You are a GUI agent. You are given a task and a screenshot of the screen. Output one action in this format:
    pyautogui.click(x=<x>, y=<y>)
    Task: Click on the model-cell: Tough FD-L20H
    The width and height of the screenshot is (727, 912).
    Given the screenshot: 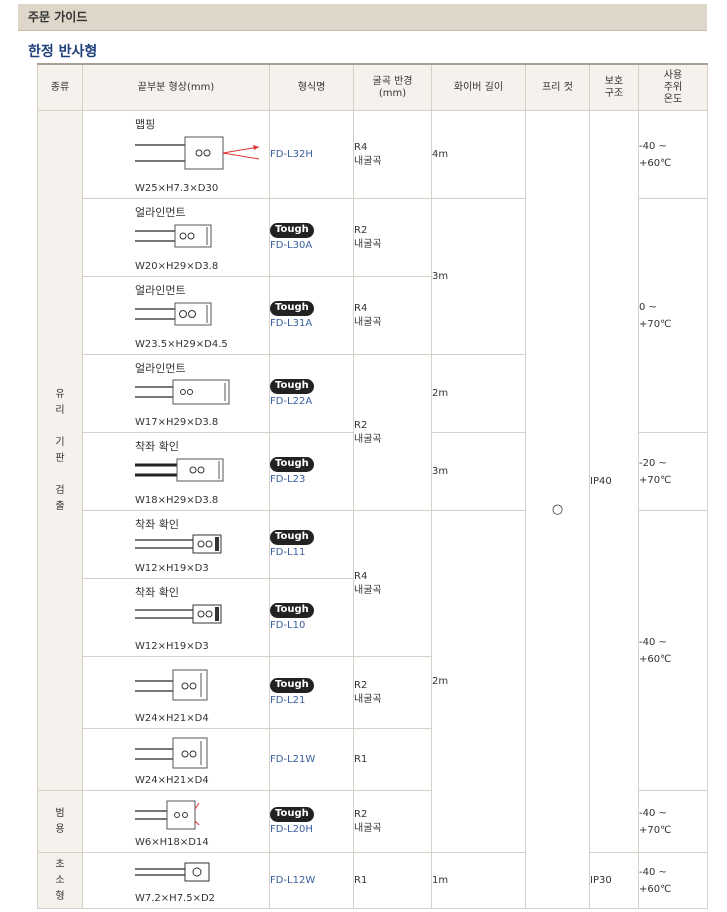 What is the action you would take?
    pyautogui.click(x=311, y=821)
    